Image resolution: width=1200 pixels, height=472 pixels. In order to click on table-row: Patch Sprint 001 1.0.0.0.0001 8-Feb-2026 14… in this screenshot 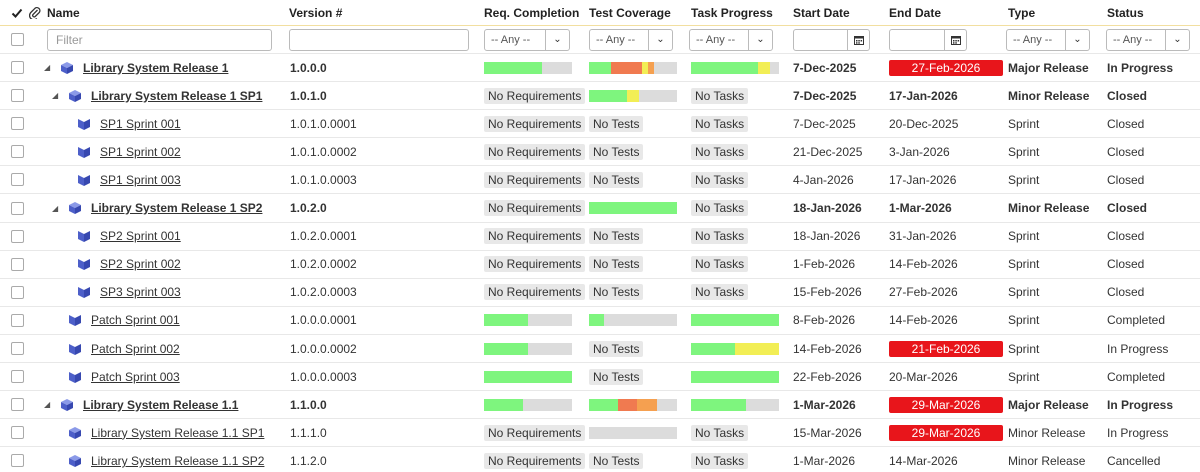, I will do `click(600, 321)`.